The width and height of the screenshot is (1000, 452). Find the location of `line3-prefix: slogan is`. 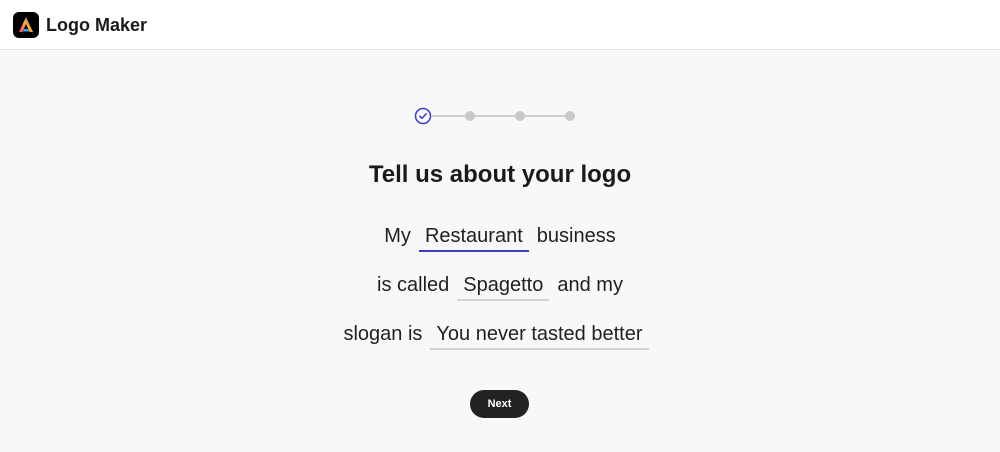

line3-prefix: slogan is is located at coordinates (383, 334).